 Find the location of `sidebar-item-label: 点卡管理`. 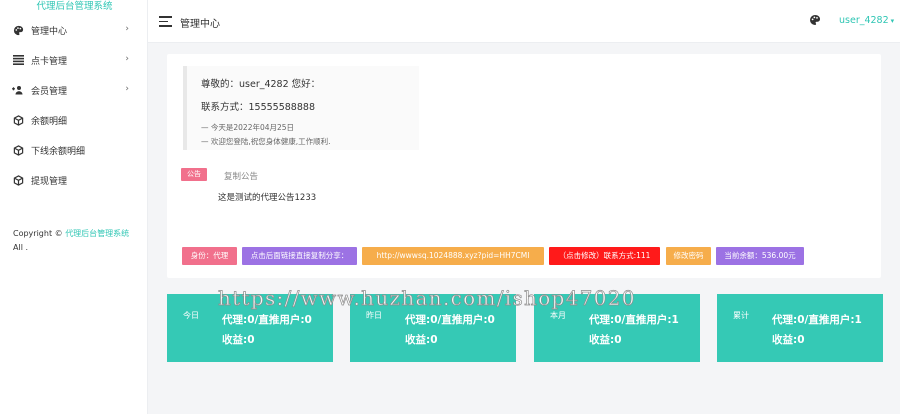

sidebar-item-label: 点卡管理 is located at coordinates (49, 61).